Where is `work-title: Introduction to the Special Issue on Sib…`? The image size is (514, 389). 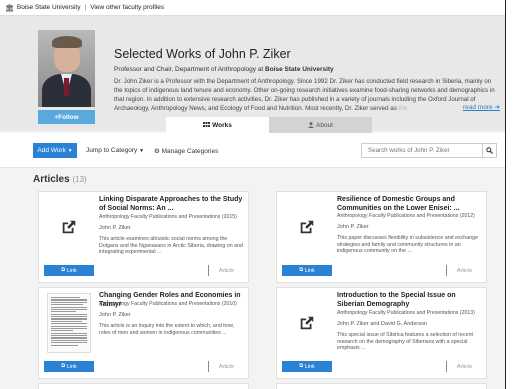 work-title: Introduction to the Special Issue on Sib… is located at coordinates (409, 300).